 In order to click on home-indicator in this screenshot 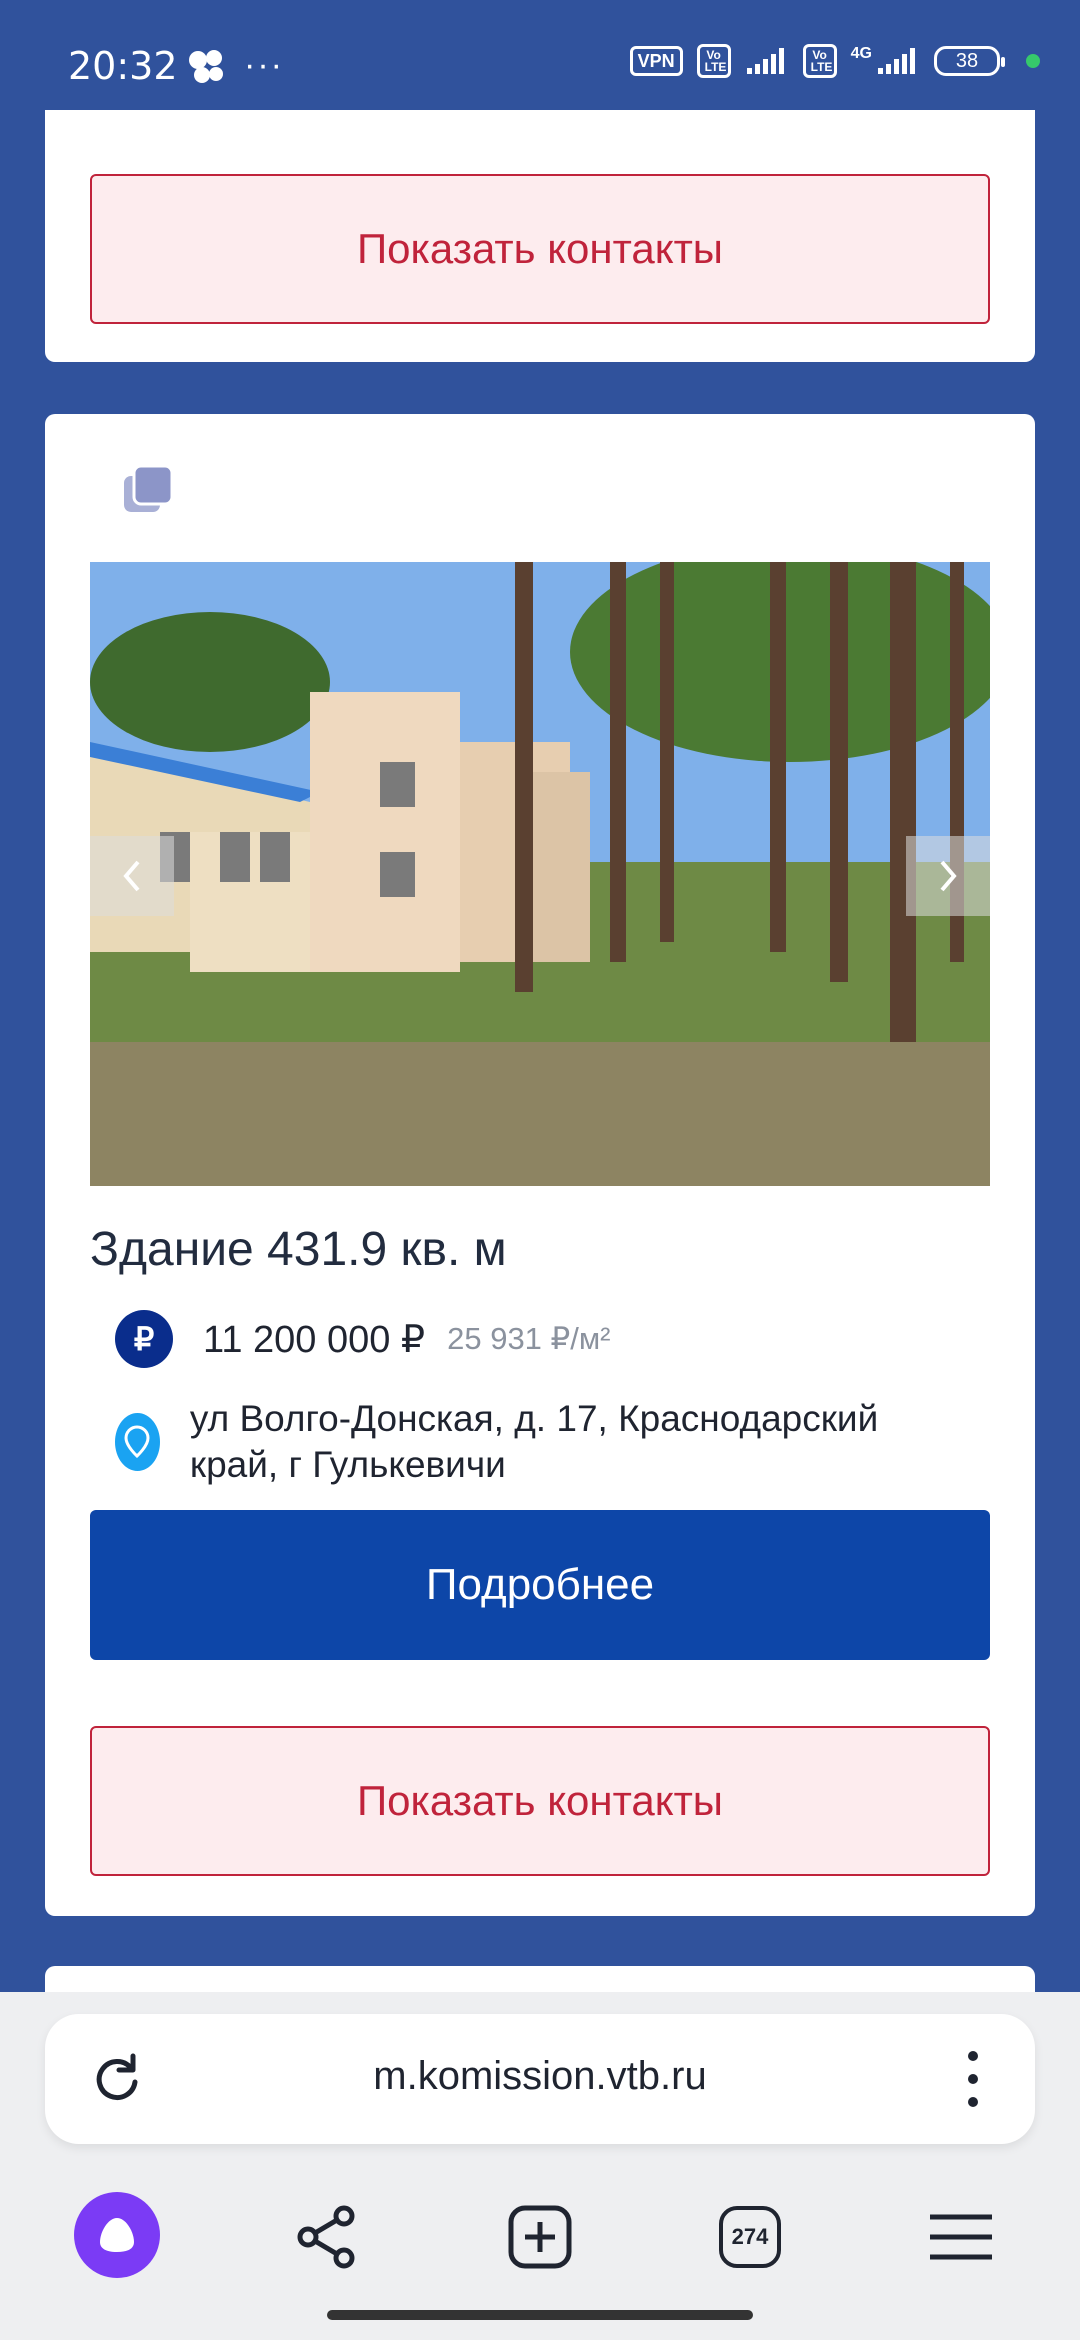, I will do `click(540, 2315)`.